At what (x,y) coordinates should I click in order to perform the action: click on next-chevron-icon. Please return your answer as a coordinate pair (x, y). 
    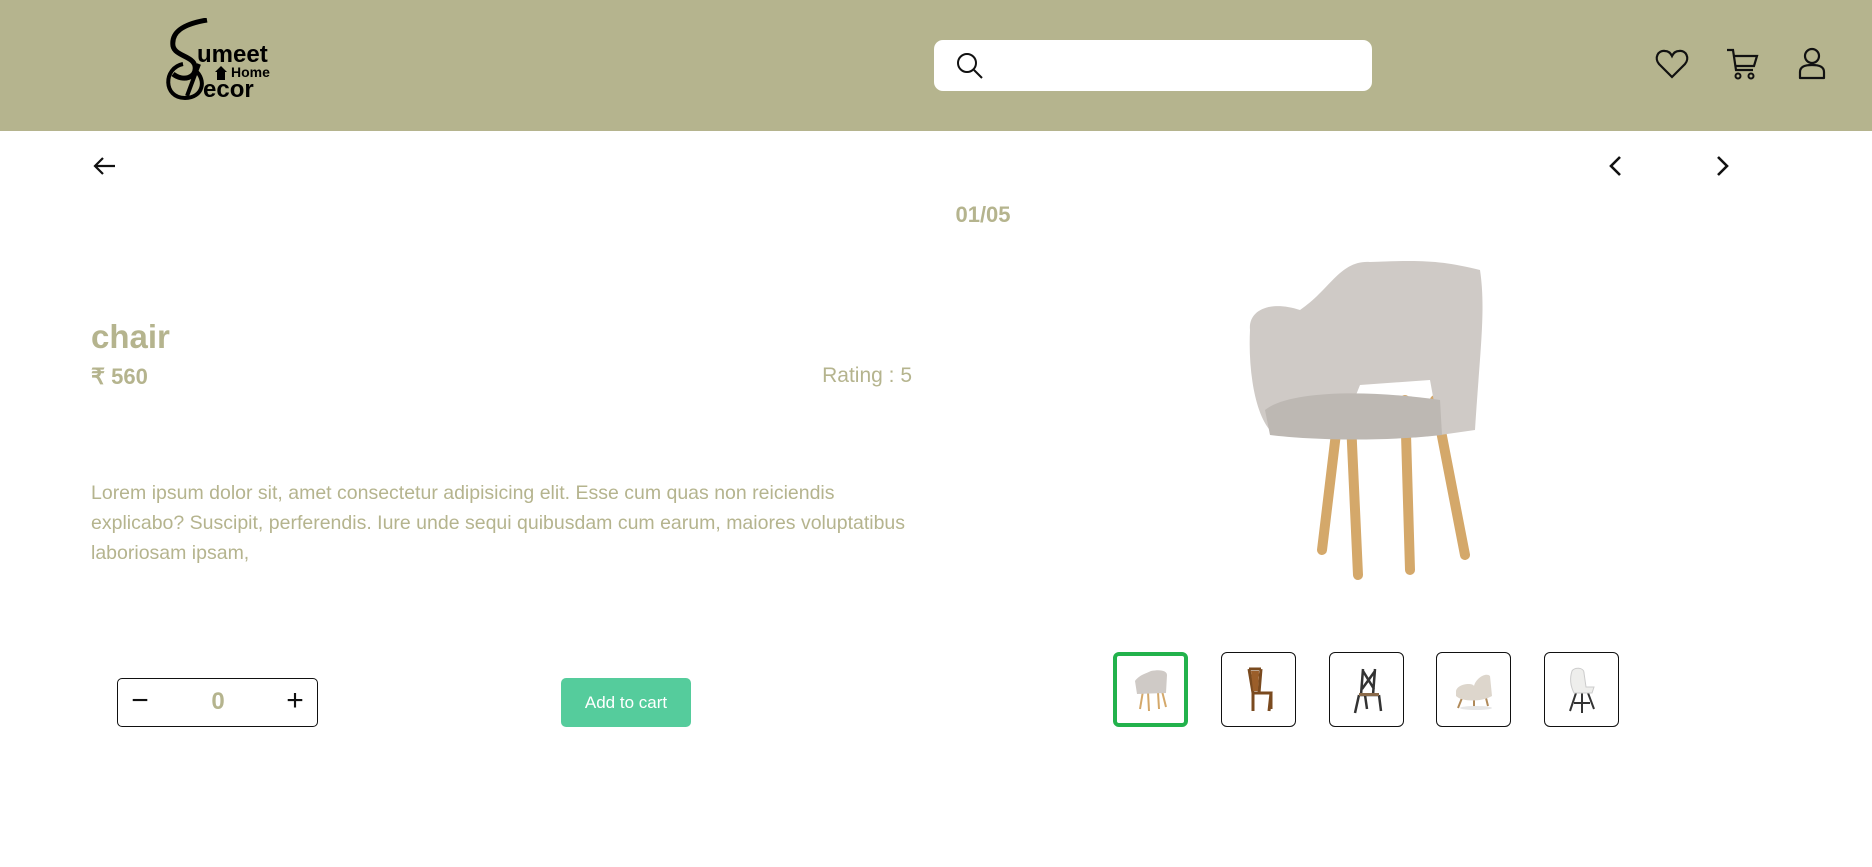
    Looking at the image, I should click on (1722, 166).